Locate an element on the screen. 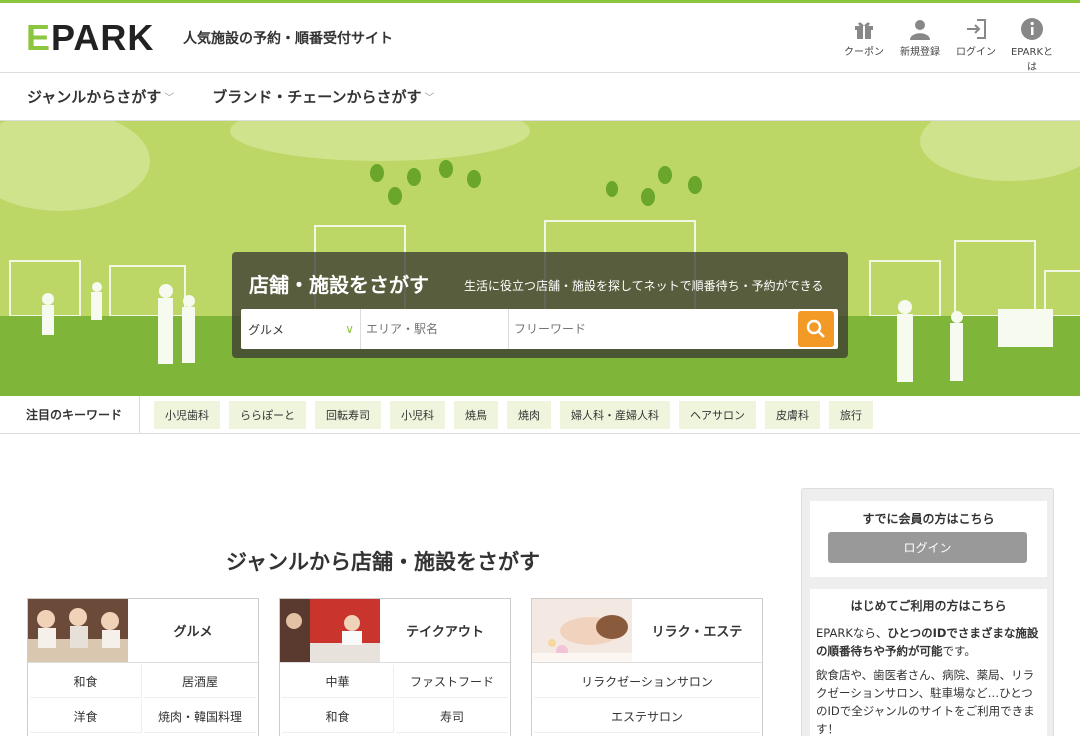 This screenshot has width=1080, height=736. member-login-title: すでに会員の方はこちら is located at coordinates (928, 519).